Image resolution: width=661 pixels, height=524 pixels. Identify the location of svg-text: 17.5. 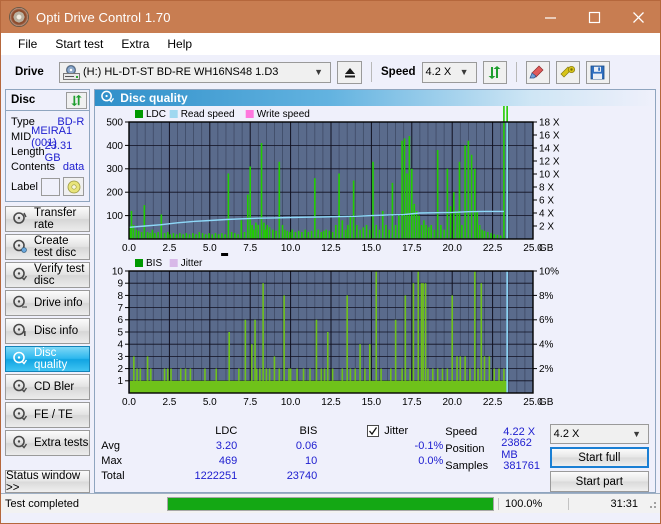
(412, 402).